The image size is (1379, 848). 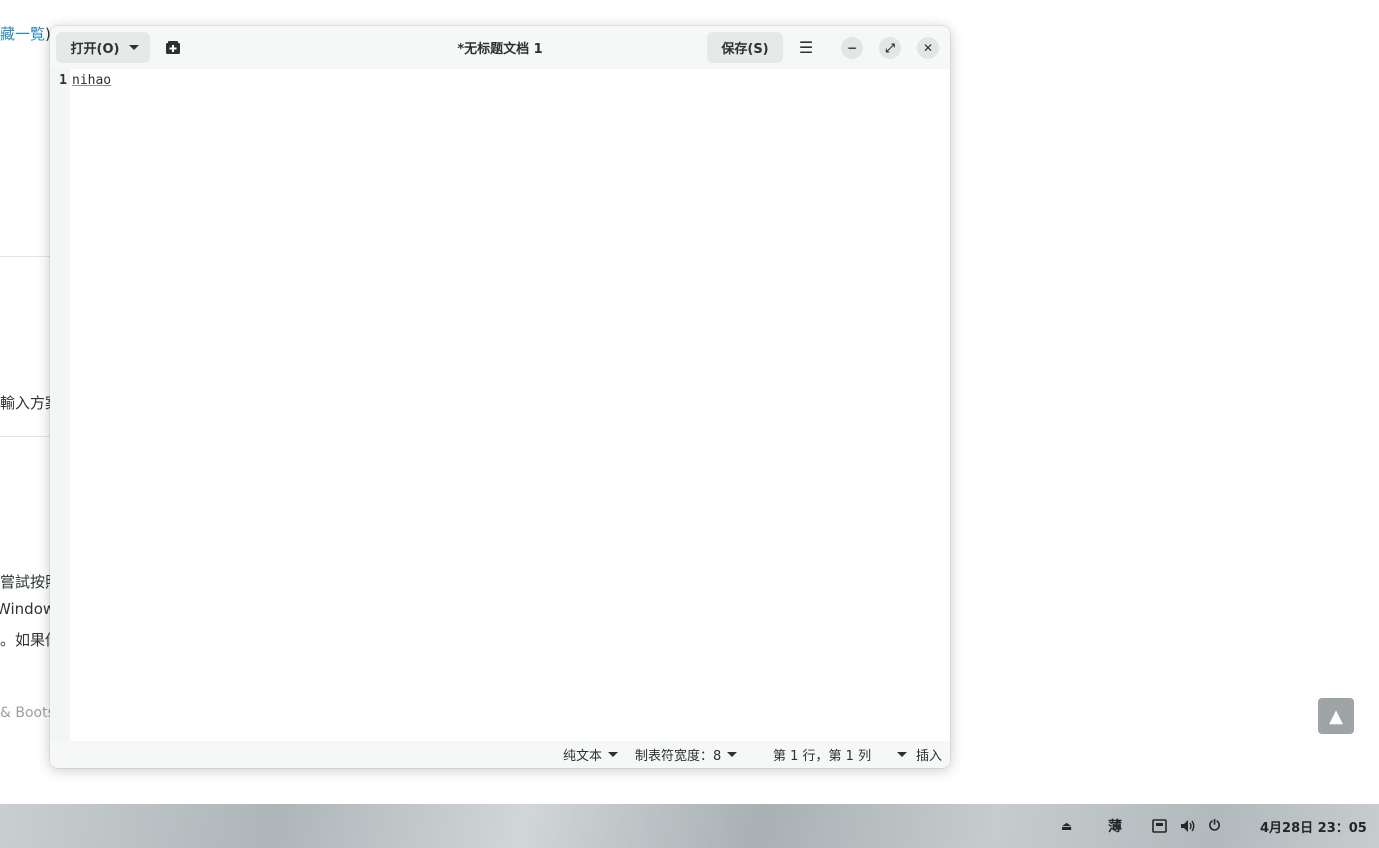 I want to click on menu-button: ☰, so click(x=806, y=47).